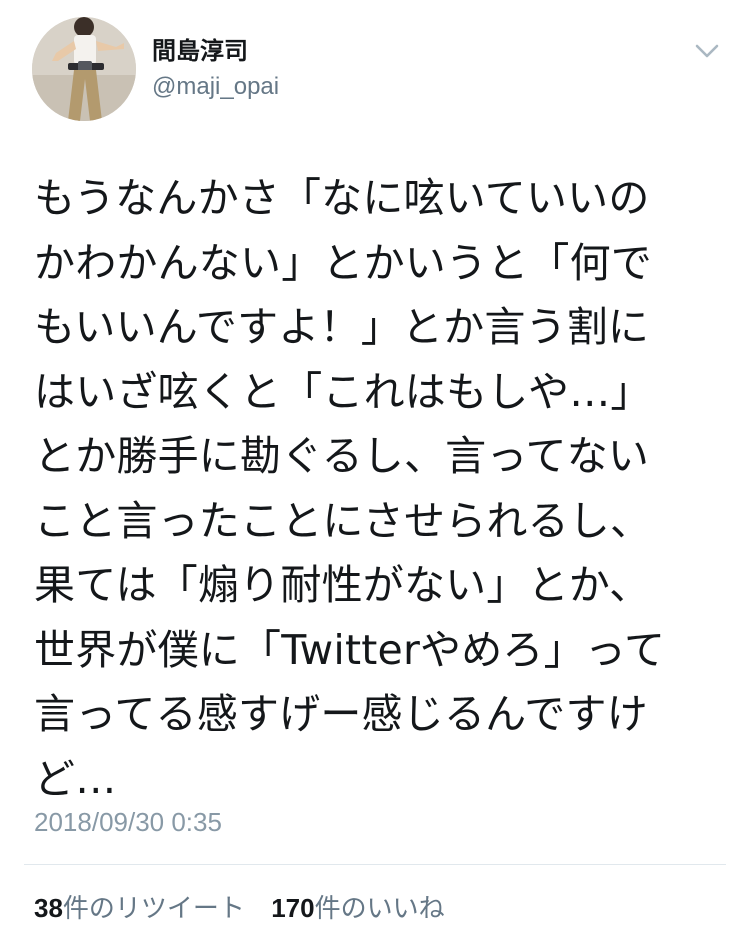 The height and width of the screenshot is (948, 750). Describe the element at coordinates (342, 585) in the screenshot. I see `tweet-text-line: 果ては「煽り耐性がない」とか、` at that location.